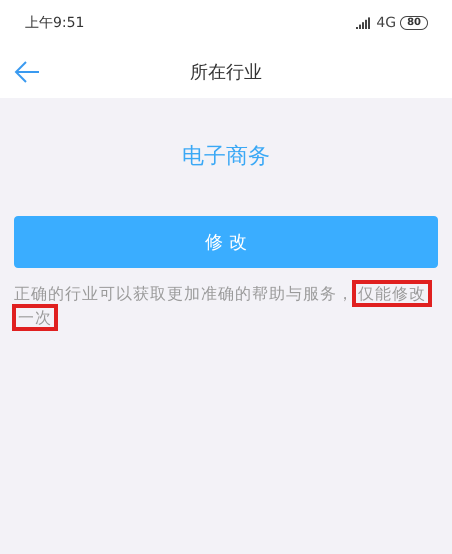 The image size is (452, 554). Describe the element at coordinates (414, 23) in the screenshot. I see `battery-indicator: 80` at that location.